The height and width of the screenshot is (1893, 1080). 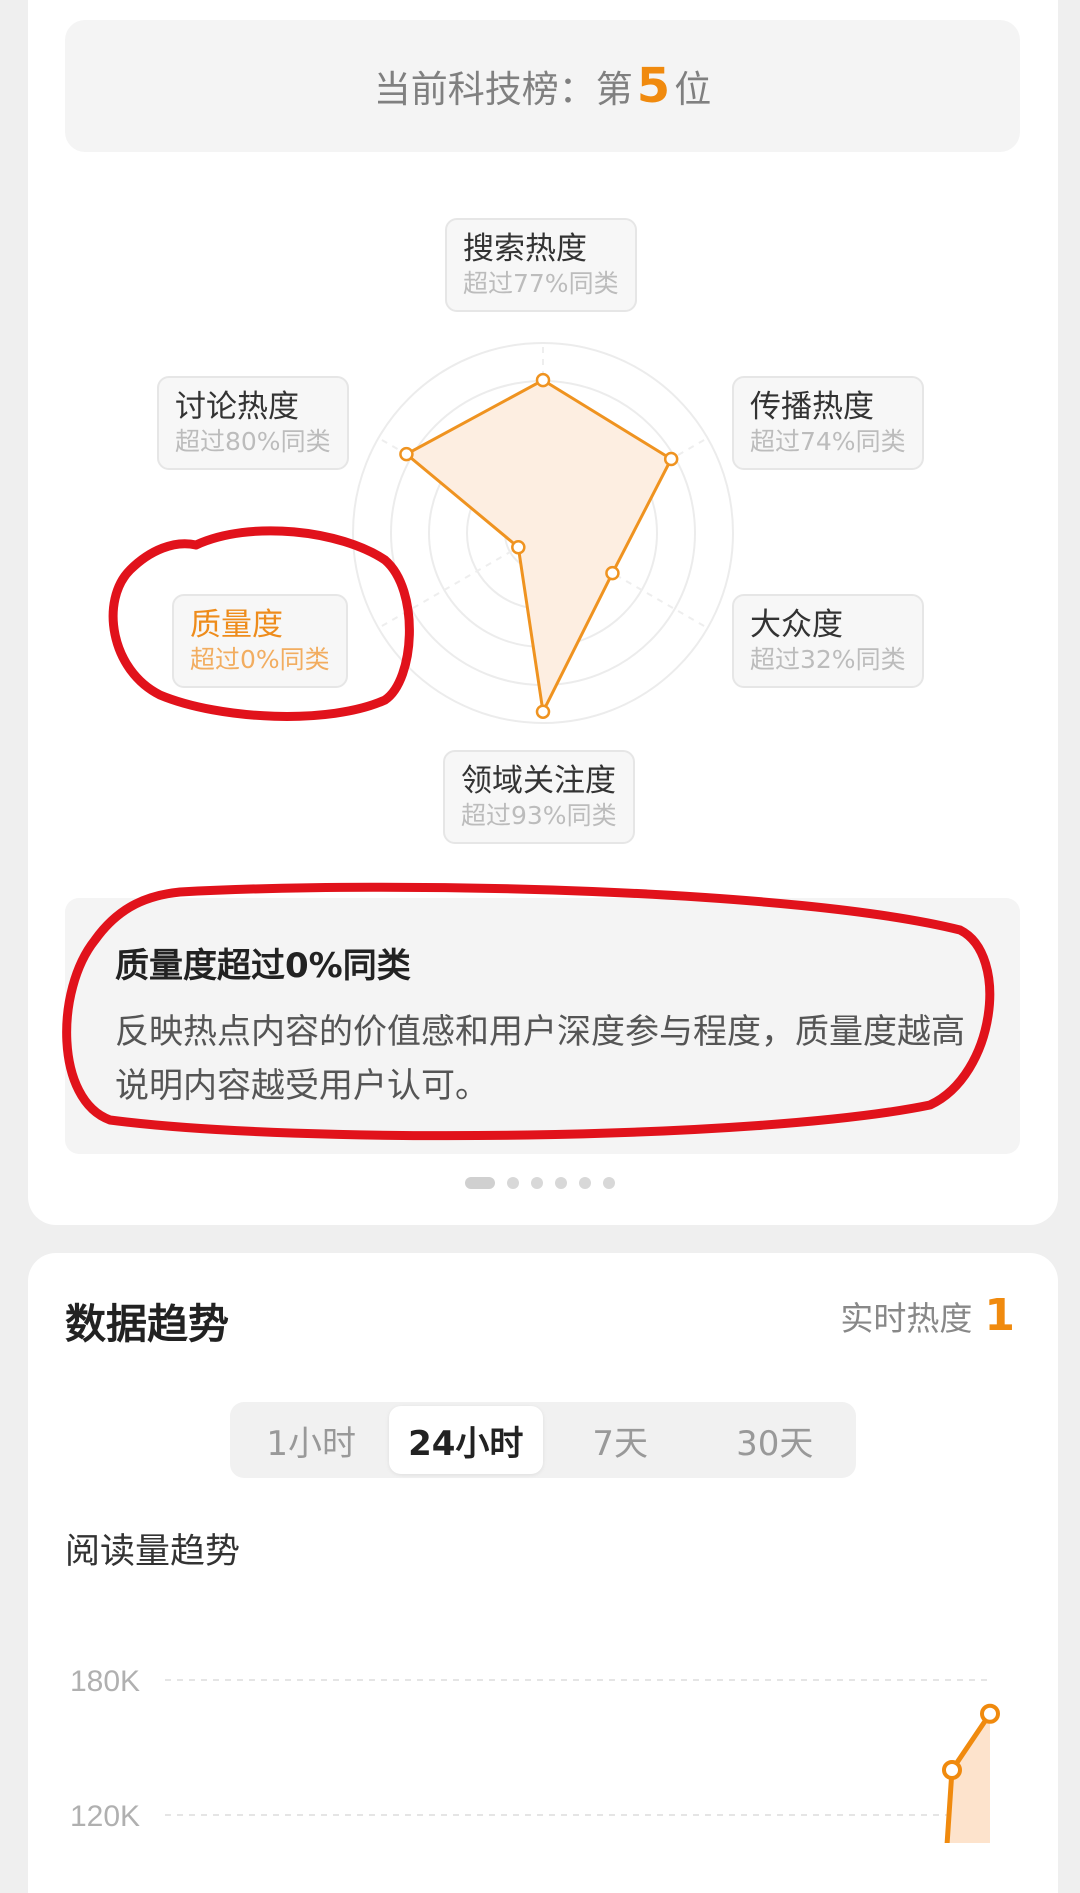 What do you see at coordinates (237, 407) in the screenshot?
I see `metric-discussion-name: 讨论热度` at bounding box center [237, 407].